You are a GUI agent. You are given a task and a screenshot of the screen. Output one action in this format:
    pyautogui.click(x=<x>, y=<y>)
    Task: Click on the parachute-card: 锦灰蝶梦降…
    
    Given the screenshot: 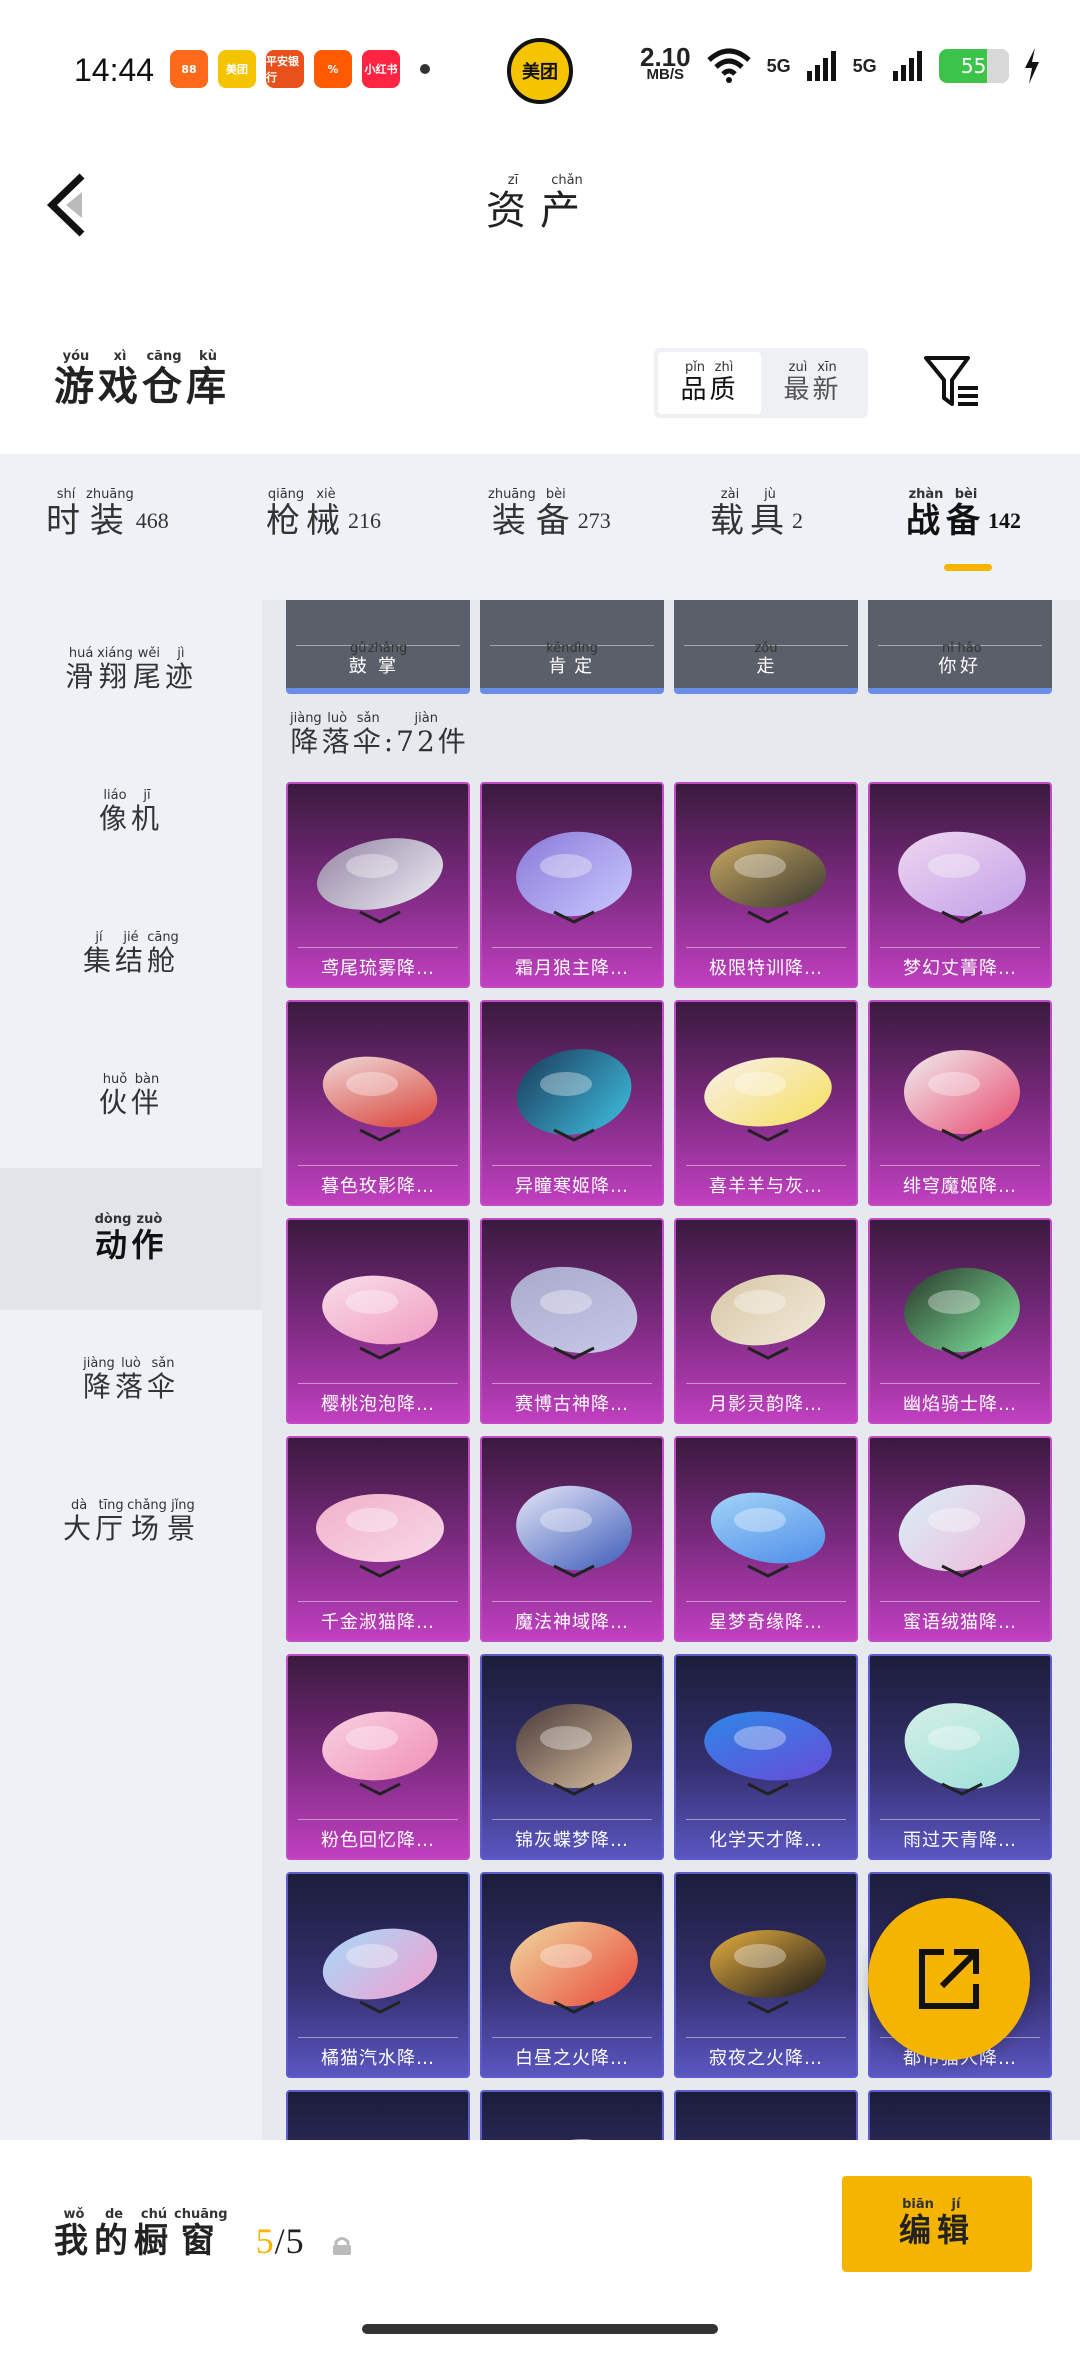 What is the action you would take?
    pyautogui.click(x=572, y=1757)
    